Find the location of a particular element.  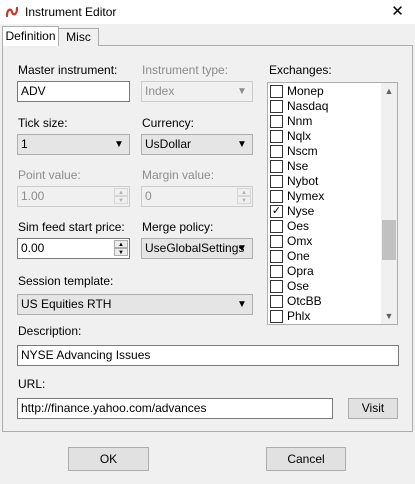

exchange-item: Nymex is located at coordinates (325, 196).